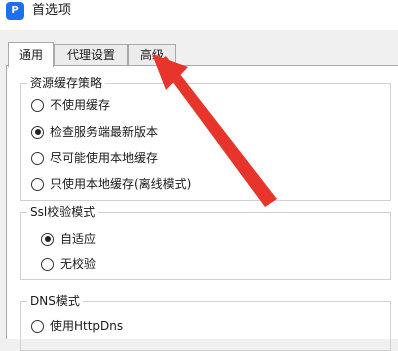 Image resolution: width=398 pixels, height=351 pixels. I want to click on radio-prefer-local-cache: 尽可能使用本地缓存, so click(94, 158).